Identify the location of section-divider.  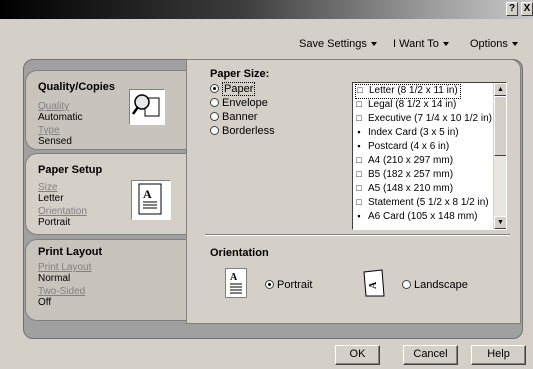
(357, 235).